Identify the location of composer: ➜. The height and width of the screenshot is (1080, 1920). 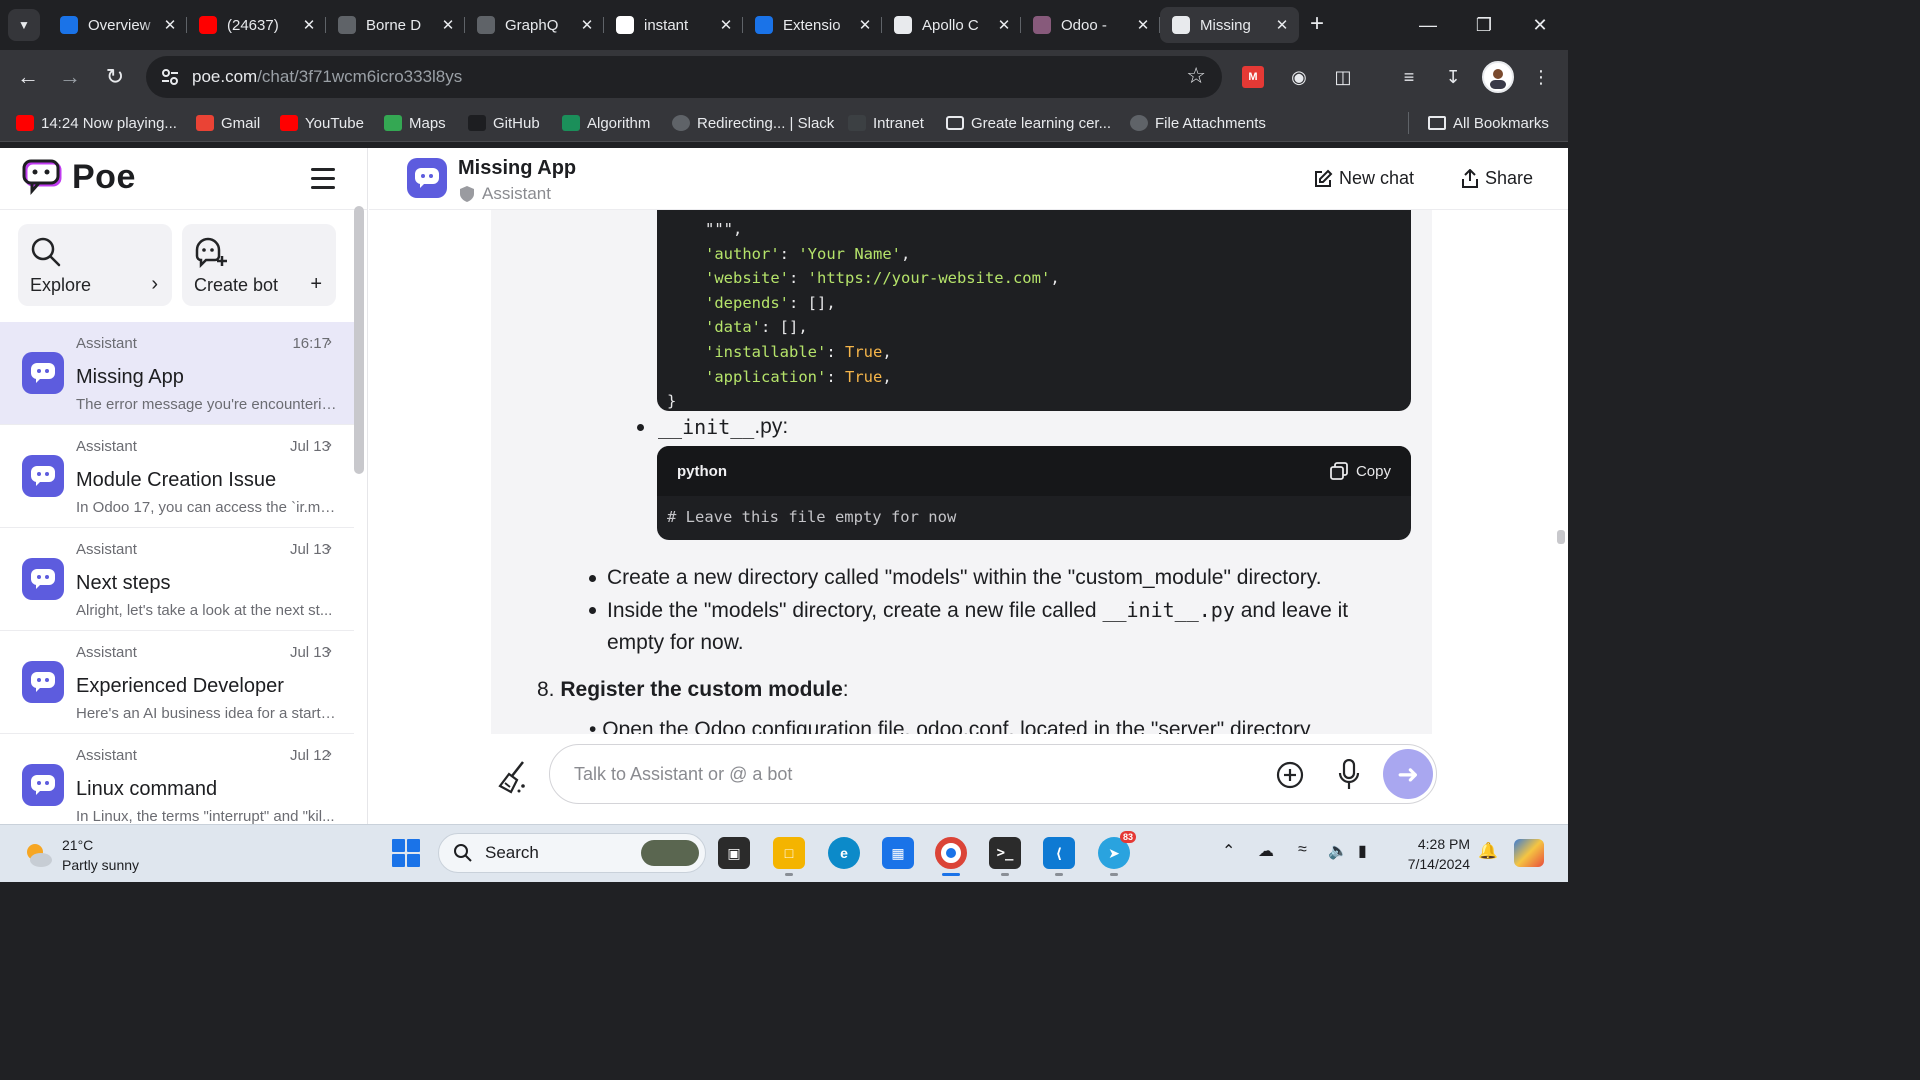
(968, 779).